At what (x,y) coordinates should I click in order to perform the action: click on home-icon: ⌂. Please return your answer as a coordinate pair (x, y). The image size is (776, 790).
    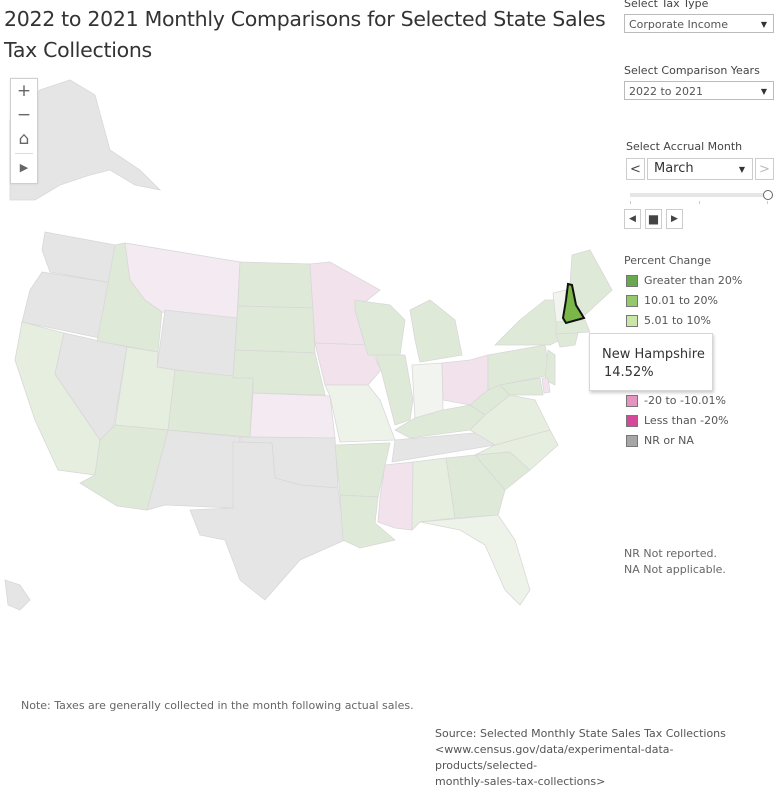
    Looking at the image, I should click on (24, 139).